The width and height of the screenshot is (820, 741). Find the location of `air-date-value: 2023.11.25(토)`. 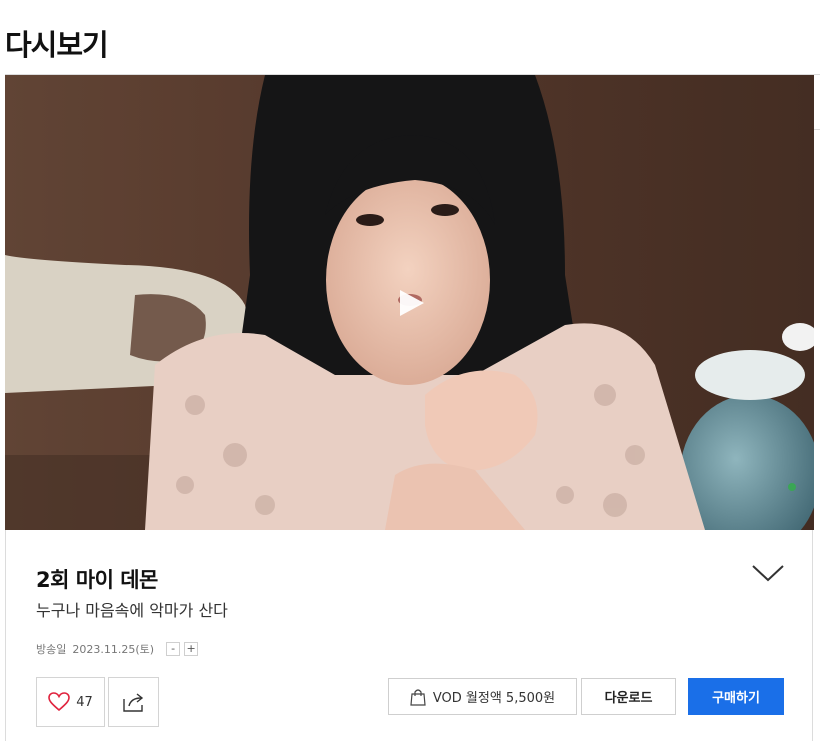

air-date-value: 2023.11.25(토) is located at coordinates (113, 649).